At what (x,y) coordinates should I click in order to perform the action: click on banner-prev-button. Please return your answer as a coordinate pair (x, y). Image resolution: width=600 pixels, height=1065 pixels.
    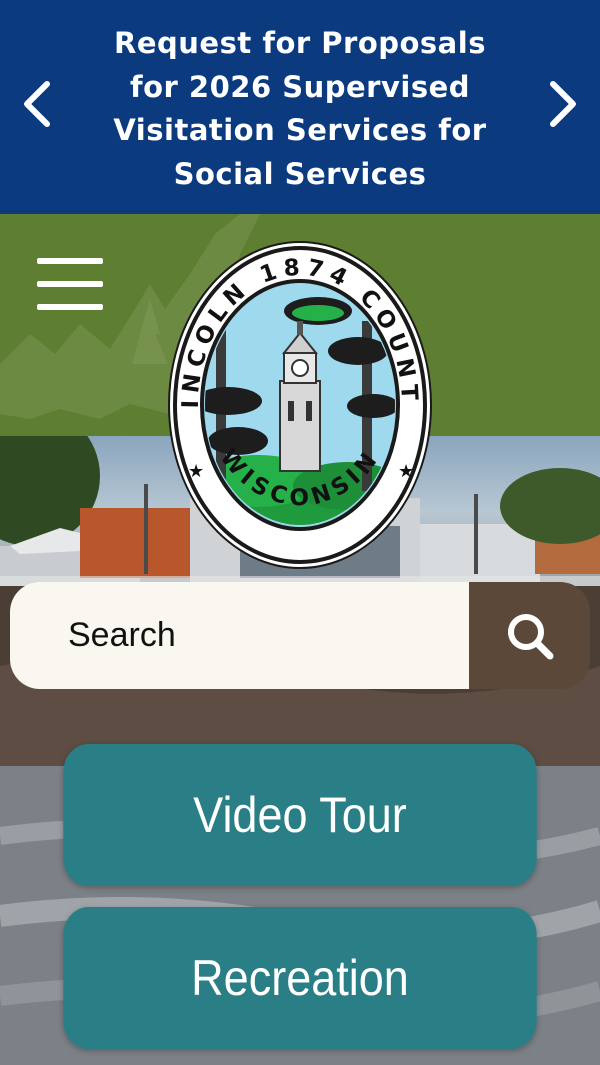
    Looking at the image, I should click on (36, 104).